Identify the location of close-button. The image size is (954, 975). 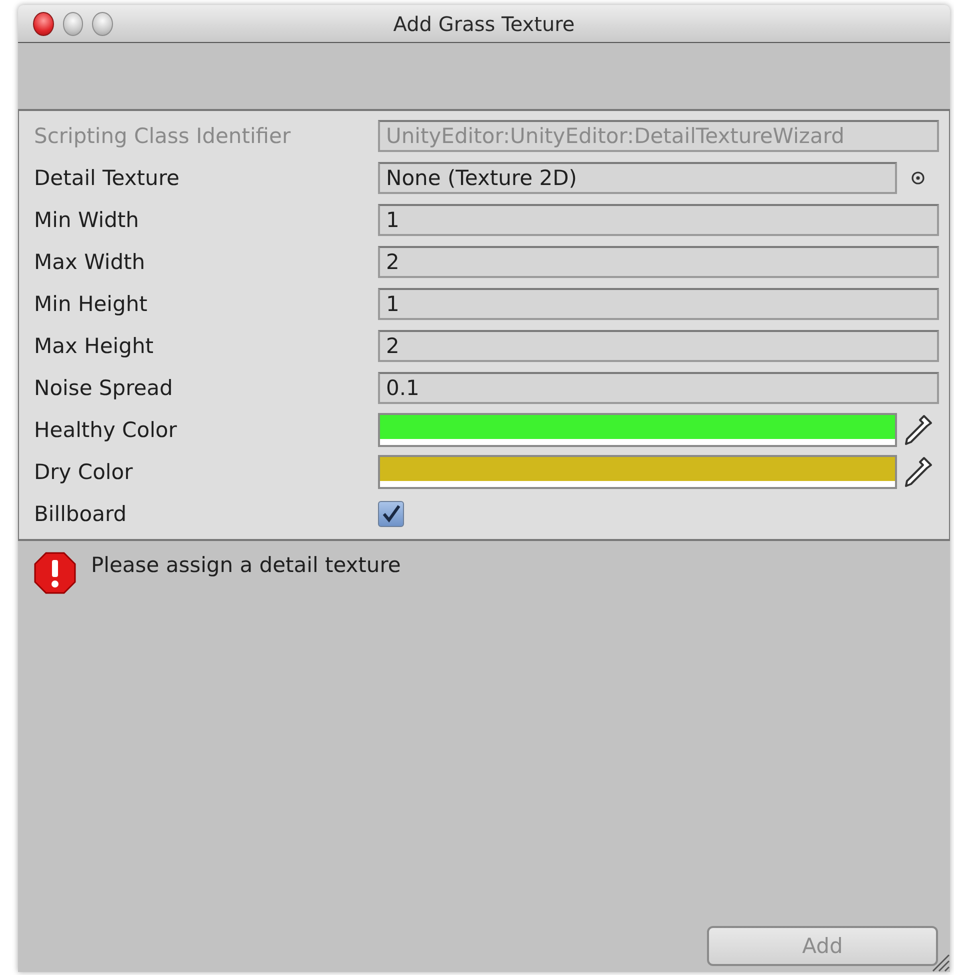
(43, 24).